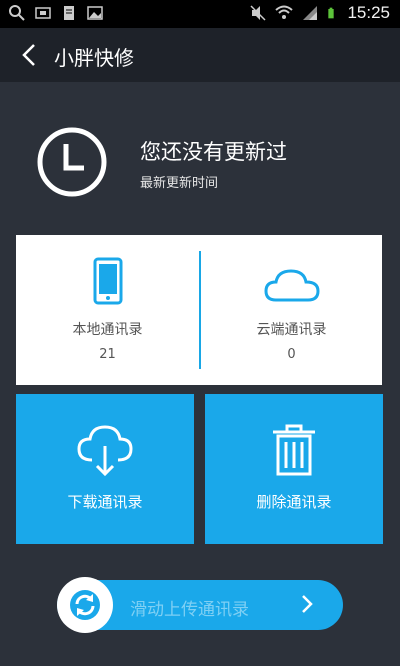 The height and width of the screenshot is (666, 400). What do you see at coordinates (291, 285) in the screenshot?
I see `cloud-icon` at bounding box center [291, 285].